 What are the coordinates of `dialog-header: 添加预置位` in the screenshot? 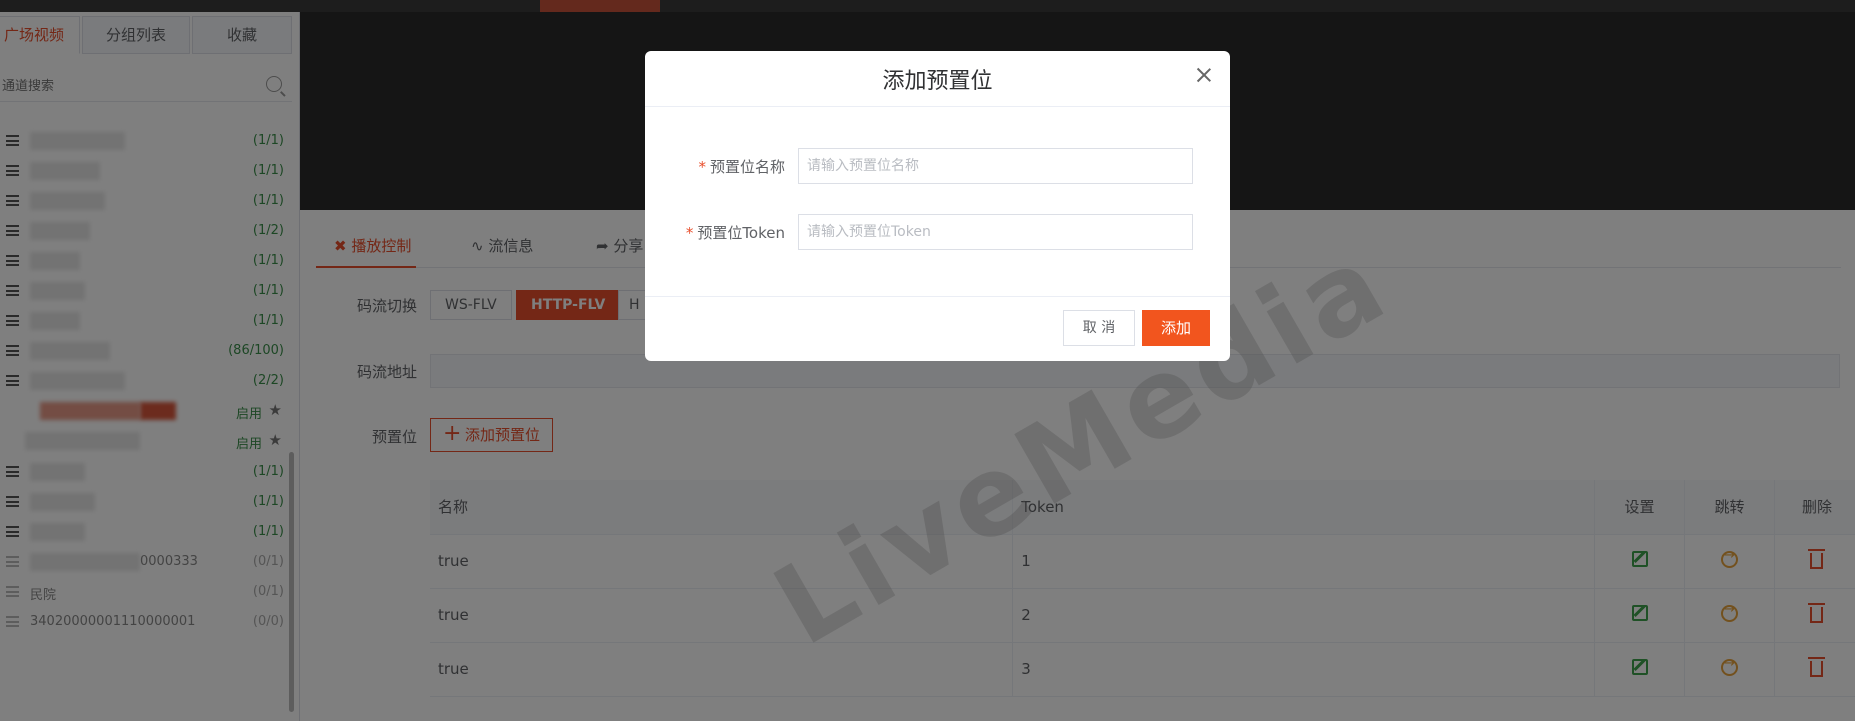 It's located at (937, 79).